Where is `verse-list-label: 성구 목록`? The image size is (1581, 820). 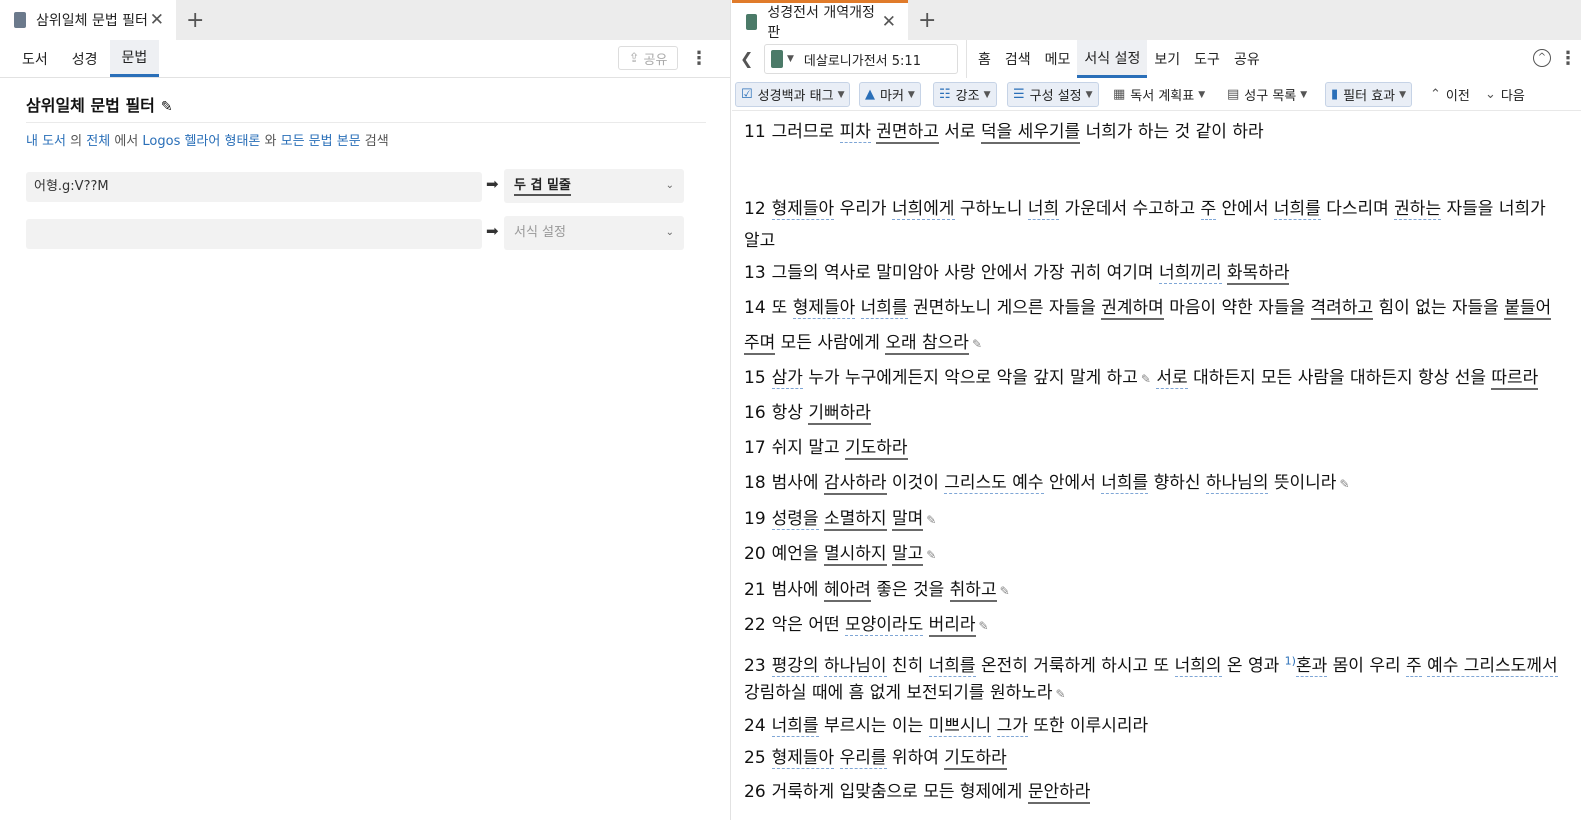
verse-list-label: 성구 목록 is located at coordinates (1270, 96).